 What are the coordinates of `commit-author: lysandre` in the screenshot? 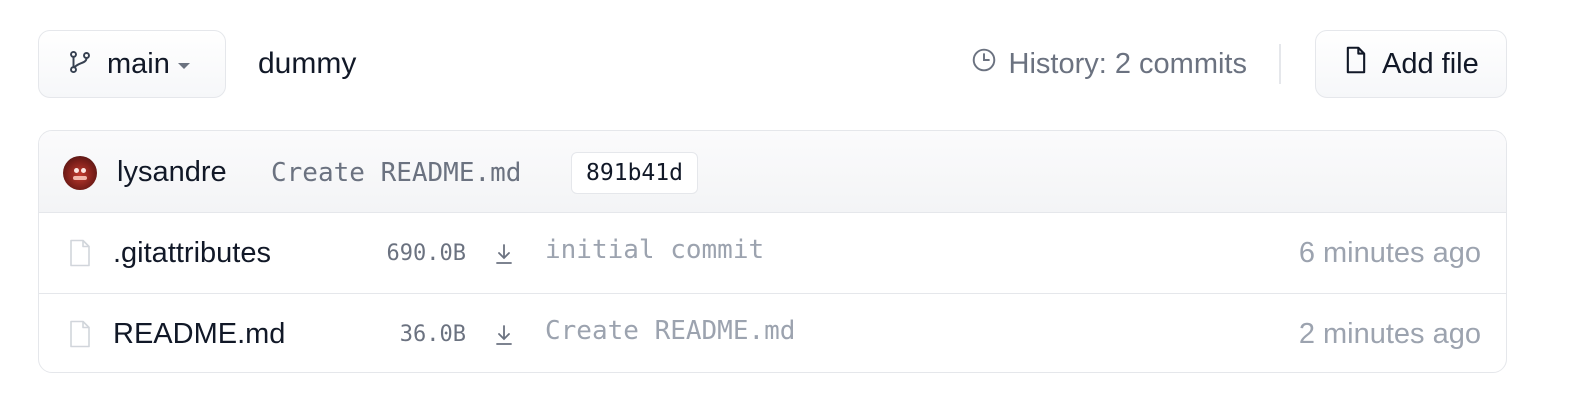 It's located at (172, 172).